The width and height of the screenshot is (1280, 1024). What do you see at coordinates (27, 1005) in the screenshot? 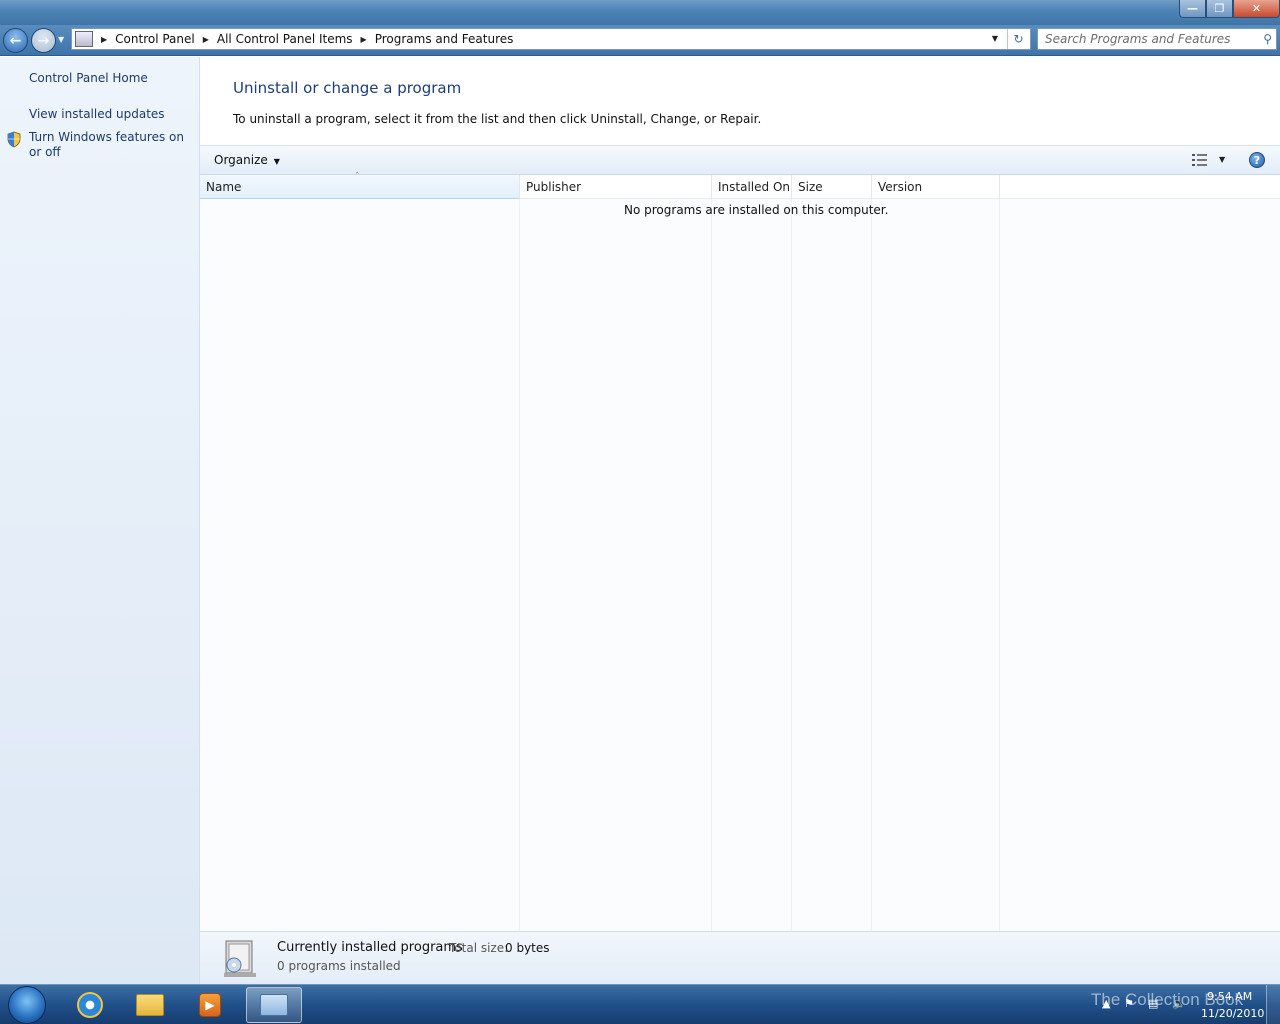
I see `start-button` at bounding box center [27, 1005].